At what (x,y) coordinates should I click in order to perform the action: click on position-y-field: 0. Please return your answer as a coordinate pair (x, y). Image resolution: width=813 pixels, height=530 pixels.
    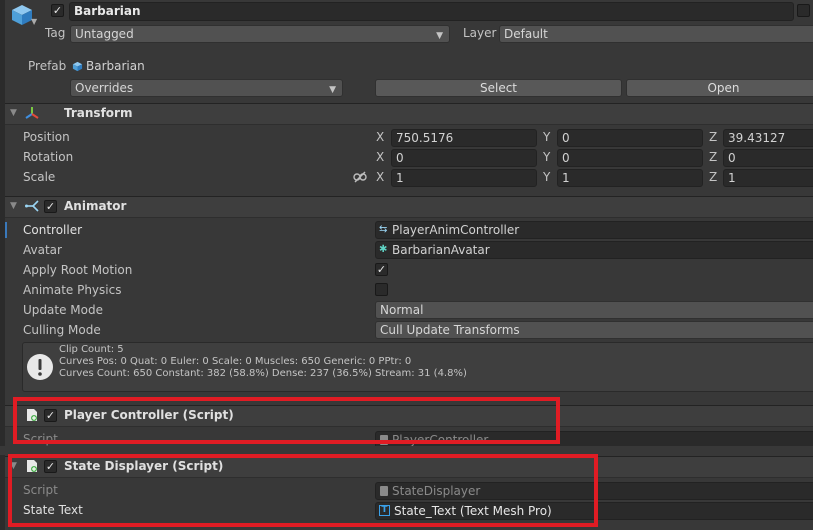
    Looking at the image, I should click on (630, 138).